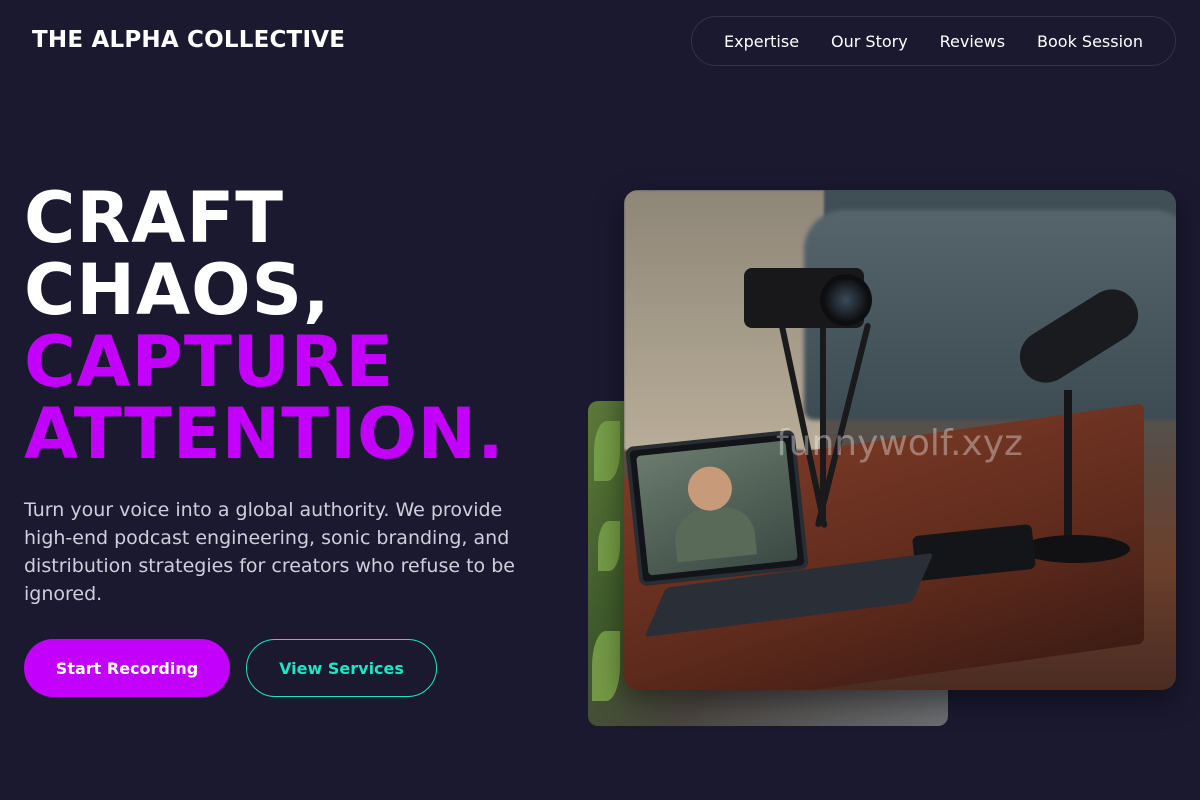 Image resolution: width=1200 pixels, height=800 pixels. Describe the element at coordinates (933, 41) in the screenshot. I see `main-nav: Expertise Our Story Reviews Book Session` at that location.